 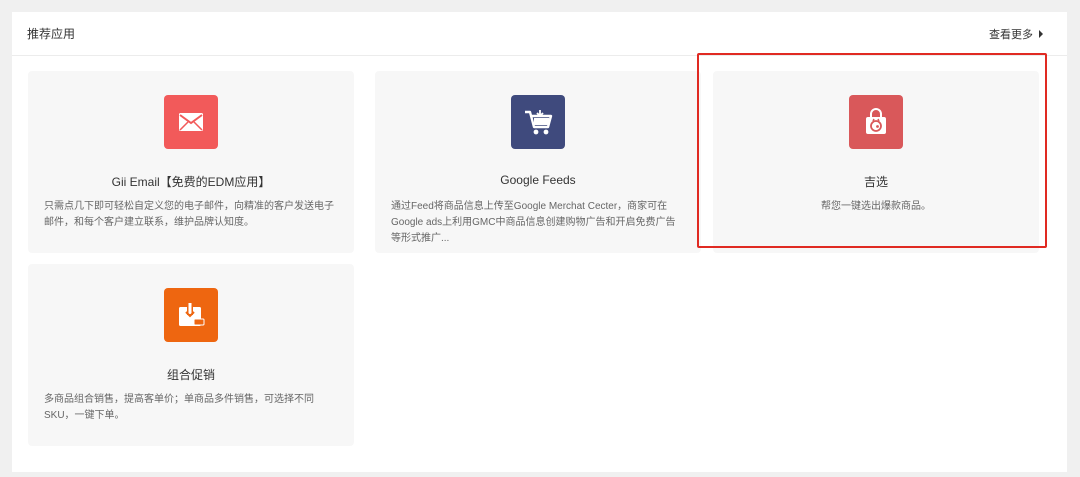 What do you see at coordinates (179, 407) in the screenshot?
I see `app-description: 多商品组合销售，提高客单价；单商品多件销售，可选择不同SKU，一键下单。` at bounding box center [179, 407].